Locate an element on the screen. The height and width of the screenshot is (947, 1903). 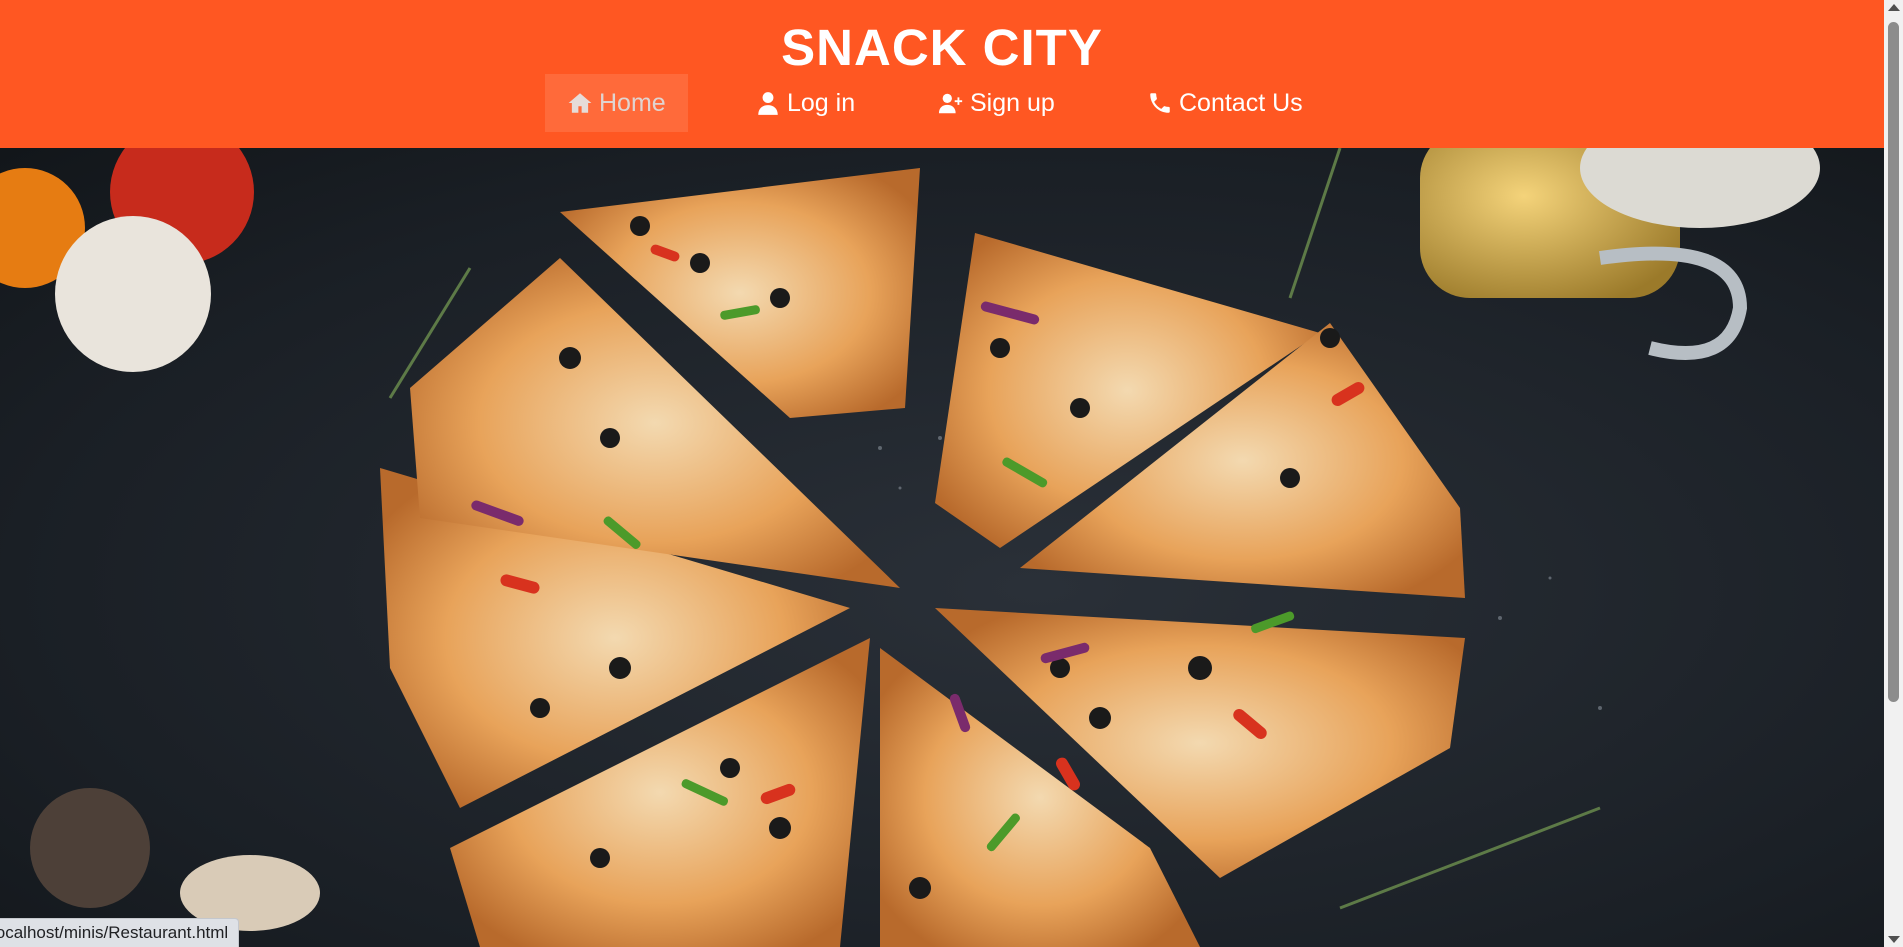
scroll-down-arrow-icon is located at coordinates (1894, 939).